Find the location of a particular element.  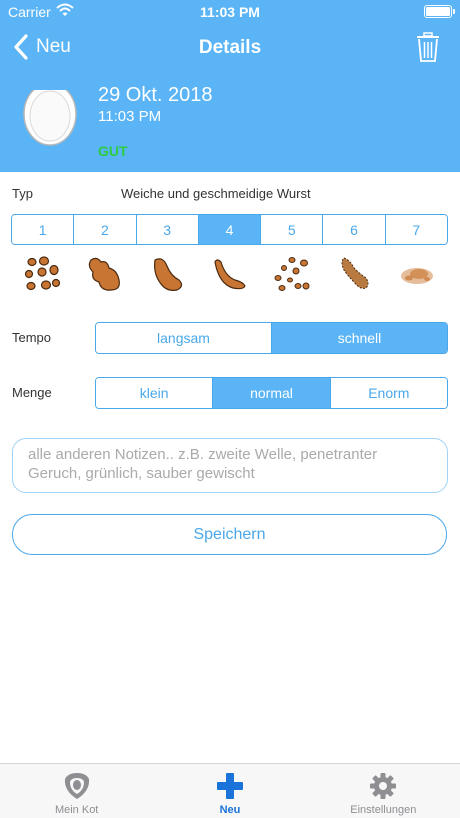

menge-selector: klein normal Enorm is located at coordinates (271, 393).